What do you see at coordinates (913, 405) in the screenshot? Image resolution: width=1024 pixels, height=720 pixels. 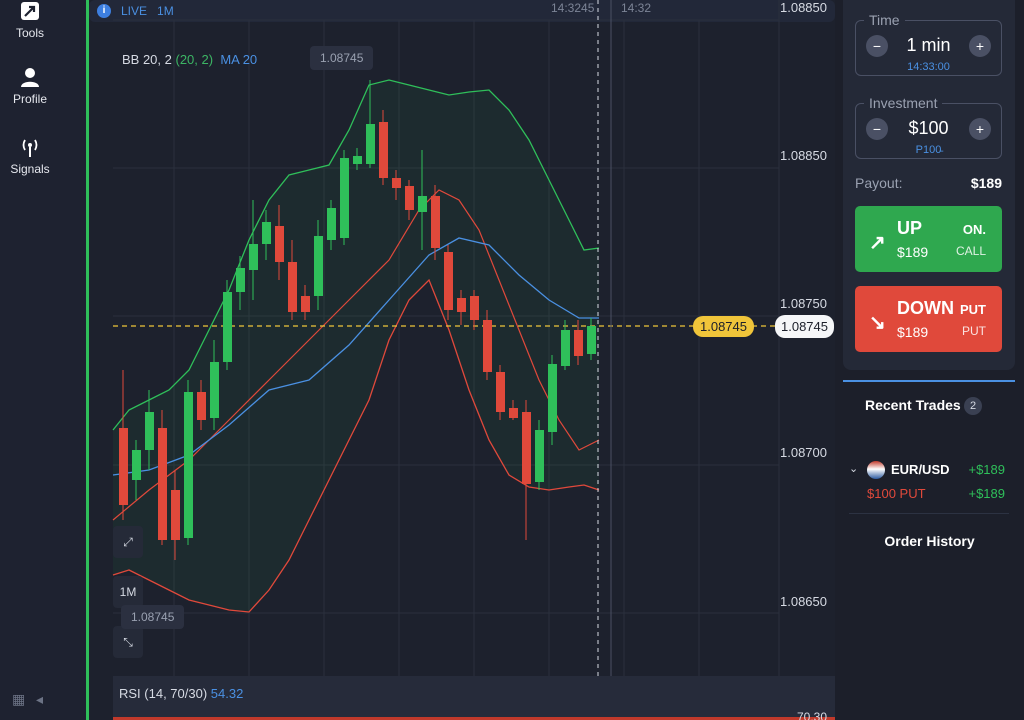 I see `recent-trades-title: Recent Trades` at bounding box center [913, 405].